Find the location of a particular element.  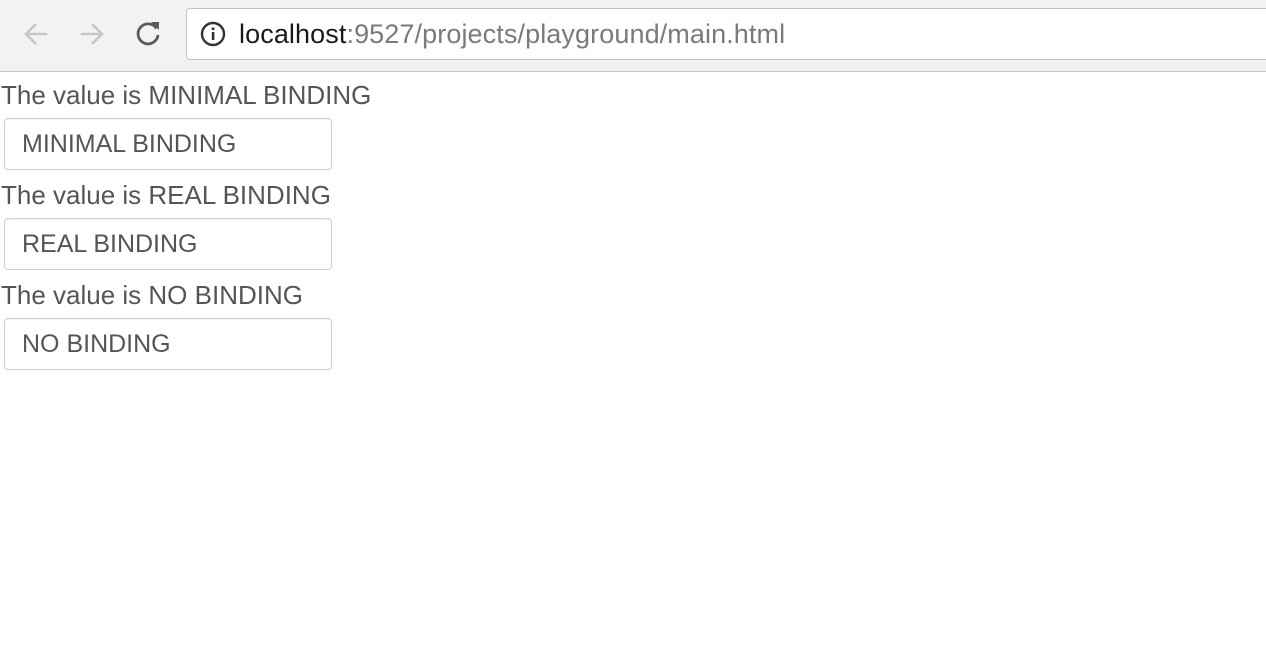

minimal-binding-input is located at coordinates (168, 144).